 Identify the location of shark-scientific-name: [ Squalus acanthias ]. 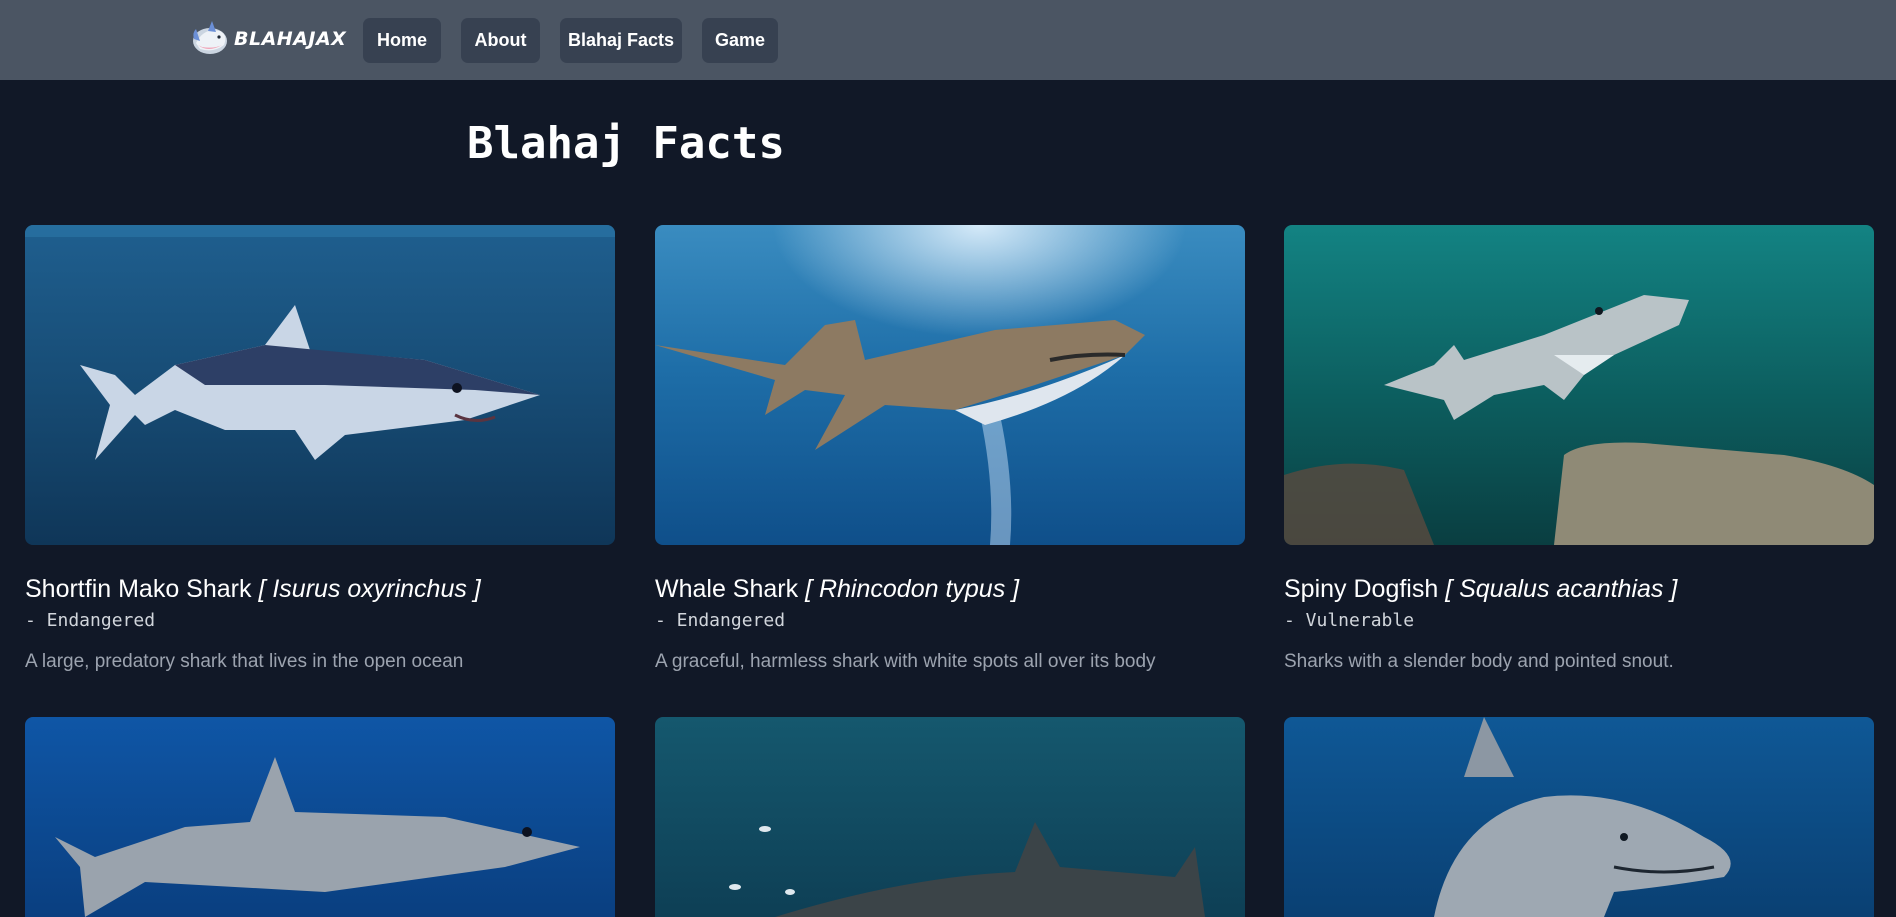
(1561, 589).